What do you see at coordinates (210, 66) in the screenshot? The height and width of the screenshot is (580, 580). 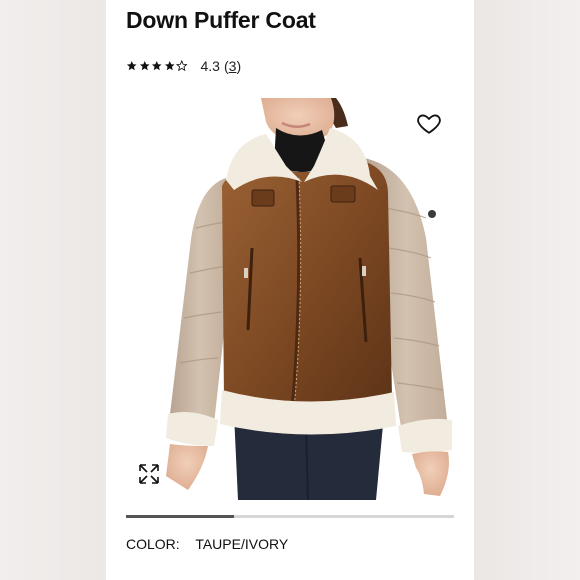 I see `rating-value: 4.3` at bounding box center [210, 66].